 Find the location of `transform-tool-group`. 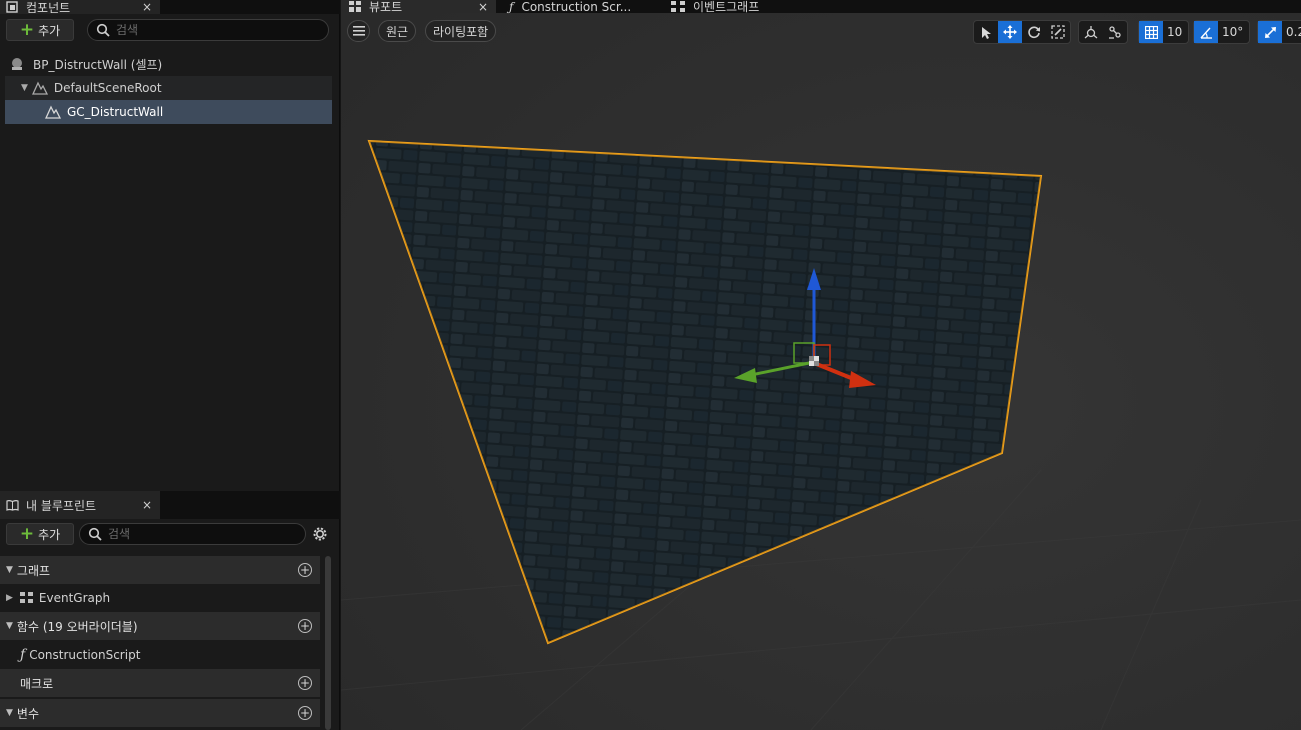

transform-tool-group is located at coordinates (1022, 32).